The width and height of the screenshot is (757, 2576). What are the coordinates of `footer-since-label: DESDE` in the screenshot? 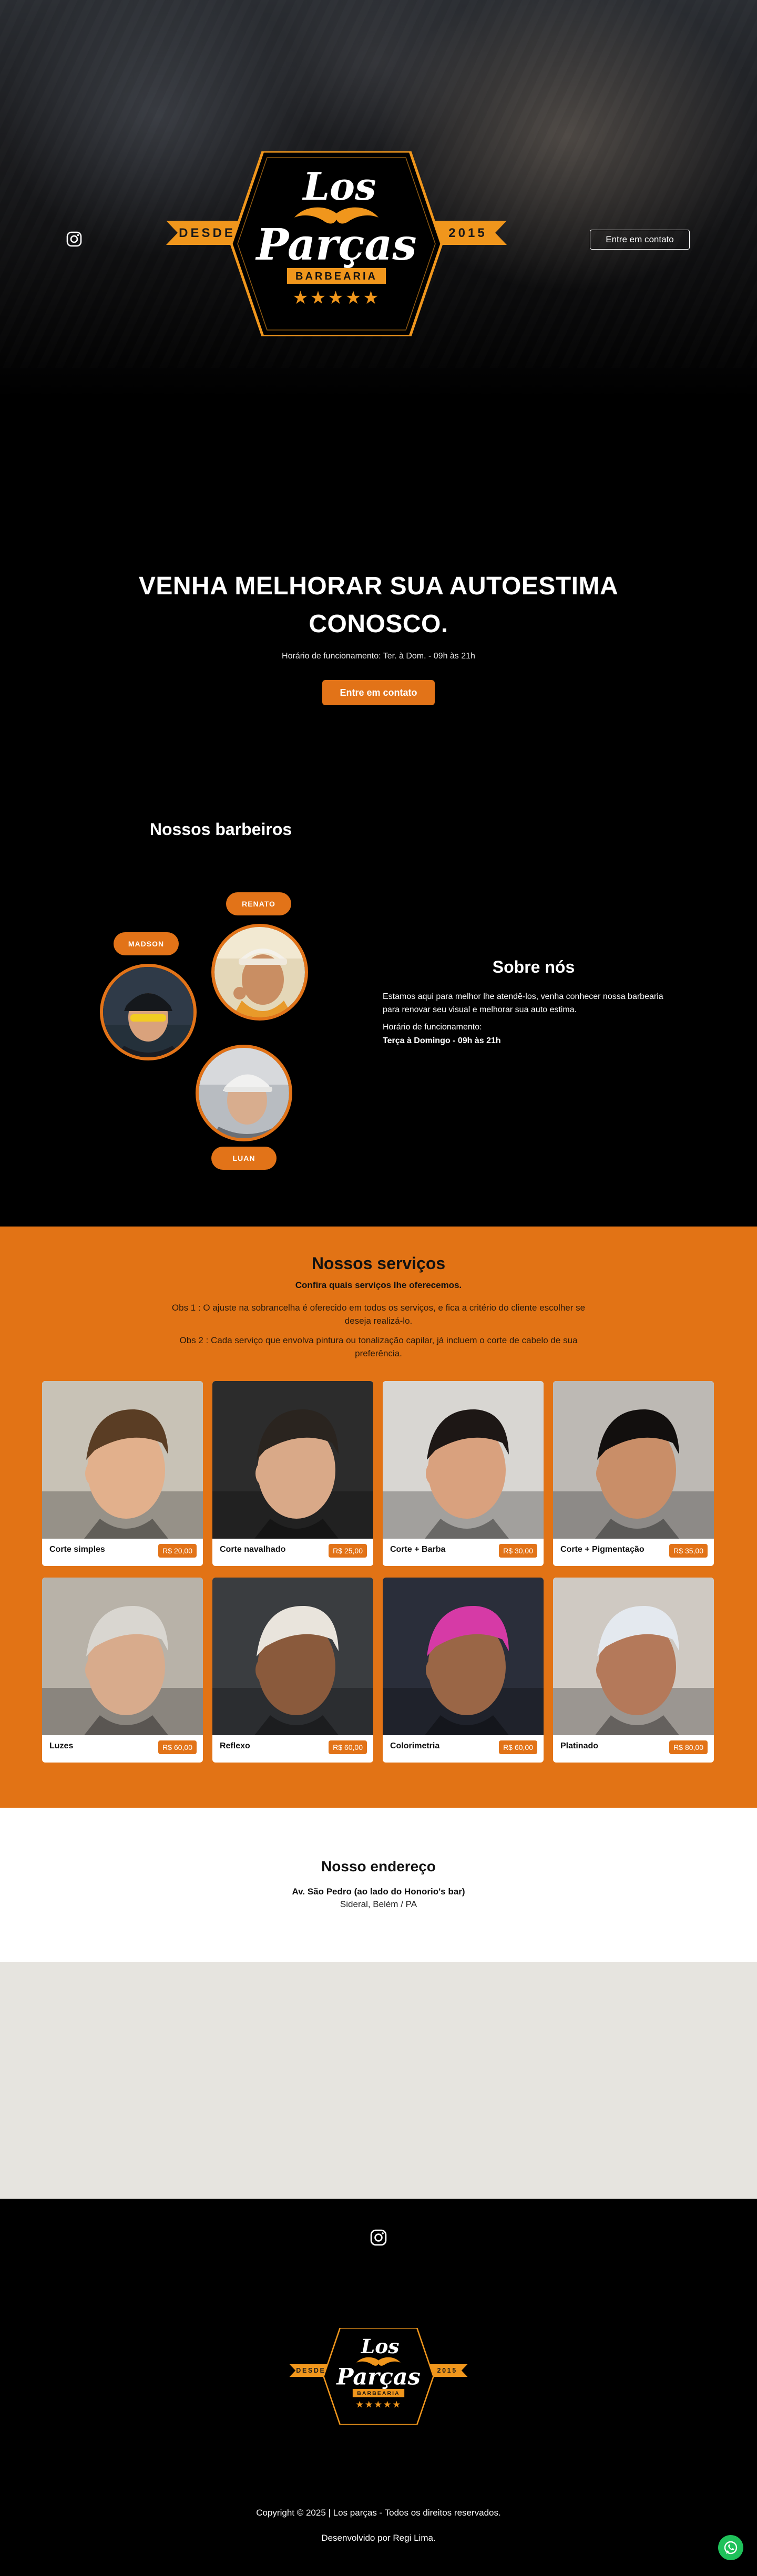 It's located at (310, 2370).